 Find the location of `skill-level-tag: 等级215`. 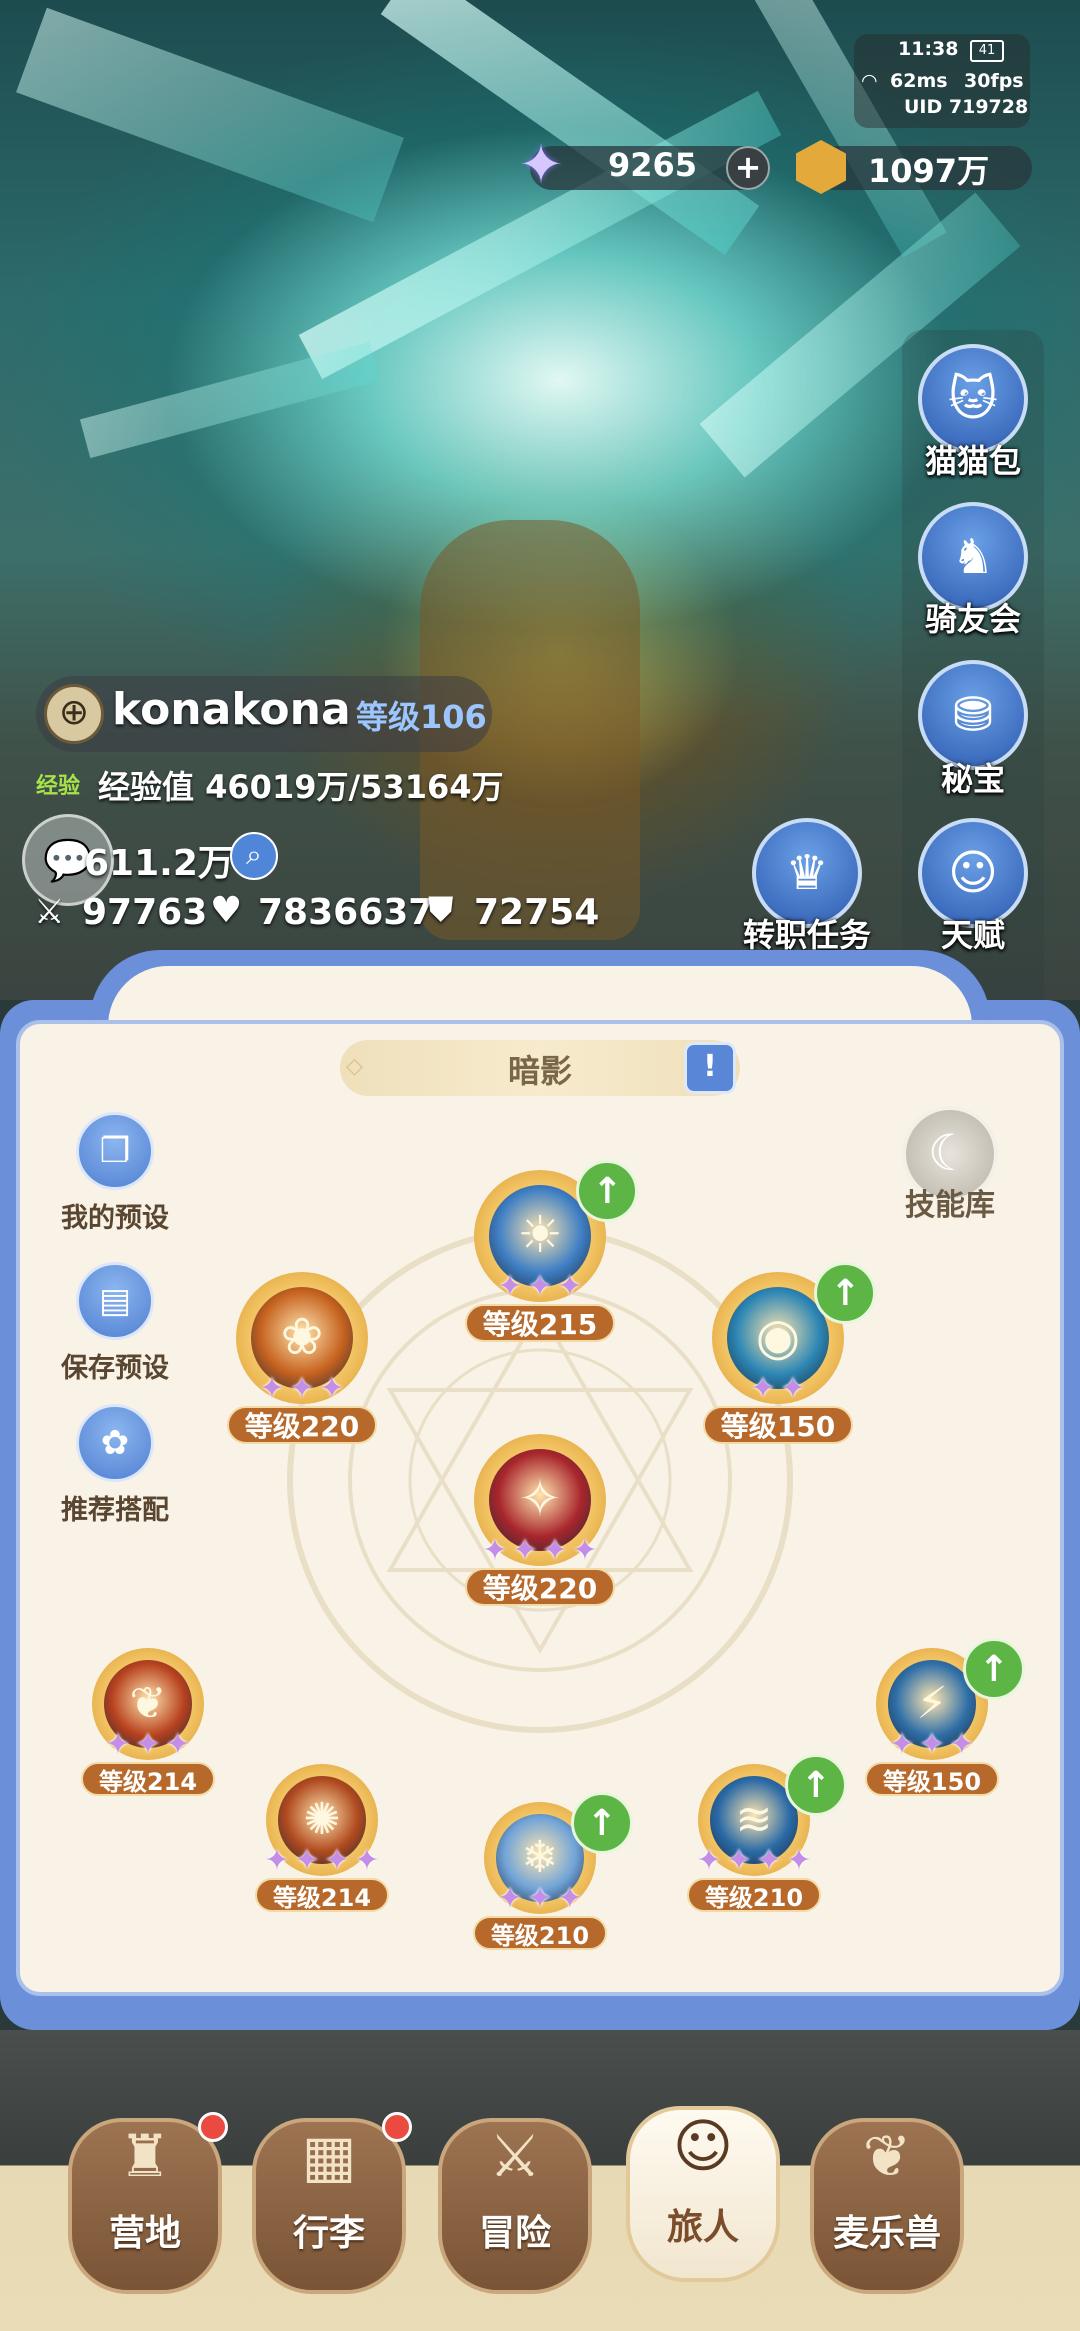

skill-level-tag: 等级215 is located at coordinates (540, 1323).